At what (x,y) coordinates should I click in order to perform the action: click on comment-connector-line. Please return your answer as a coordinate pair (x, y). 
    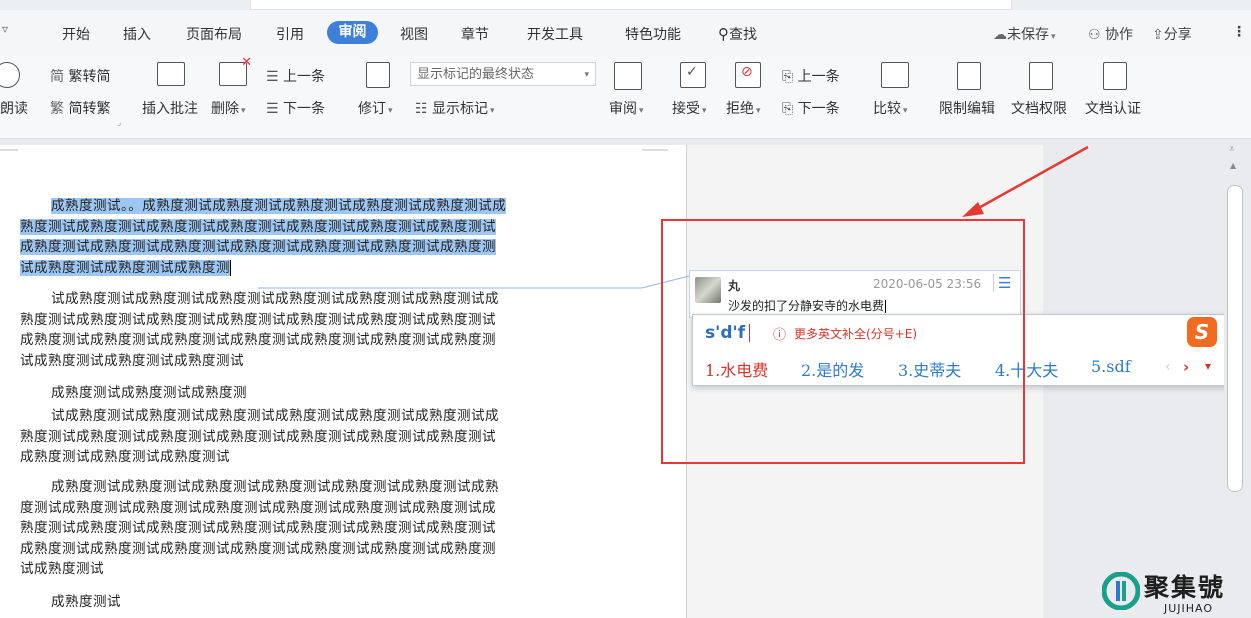
    Looking at the image, I should click on (474, 282).